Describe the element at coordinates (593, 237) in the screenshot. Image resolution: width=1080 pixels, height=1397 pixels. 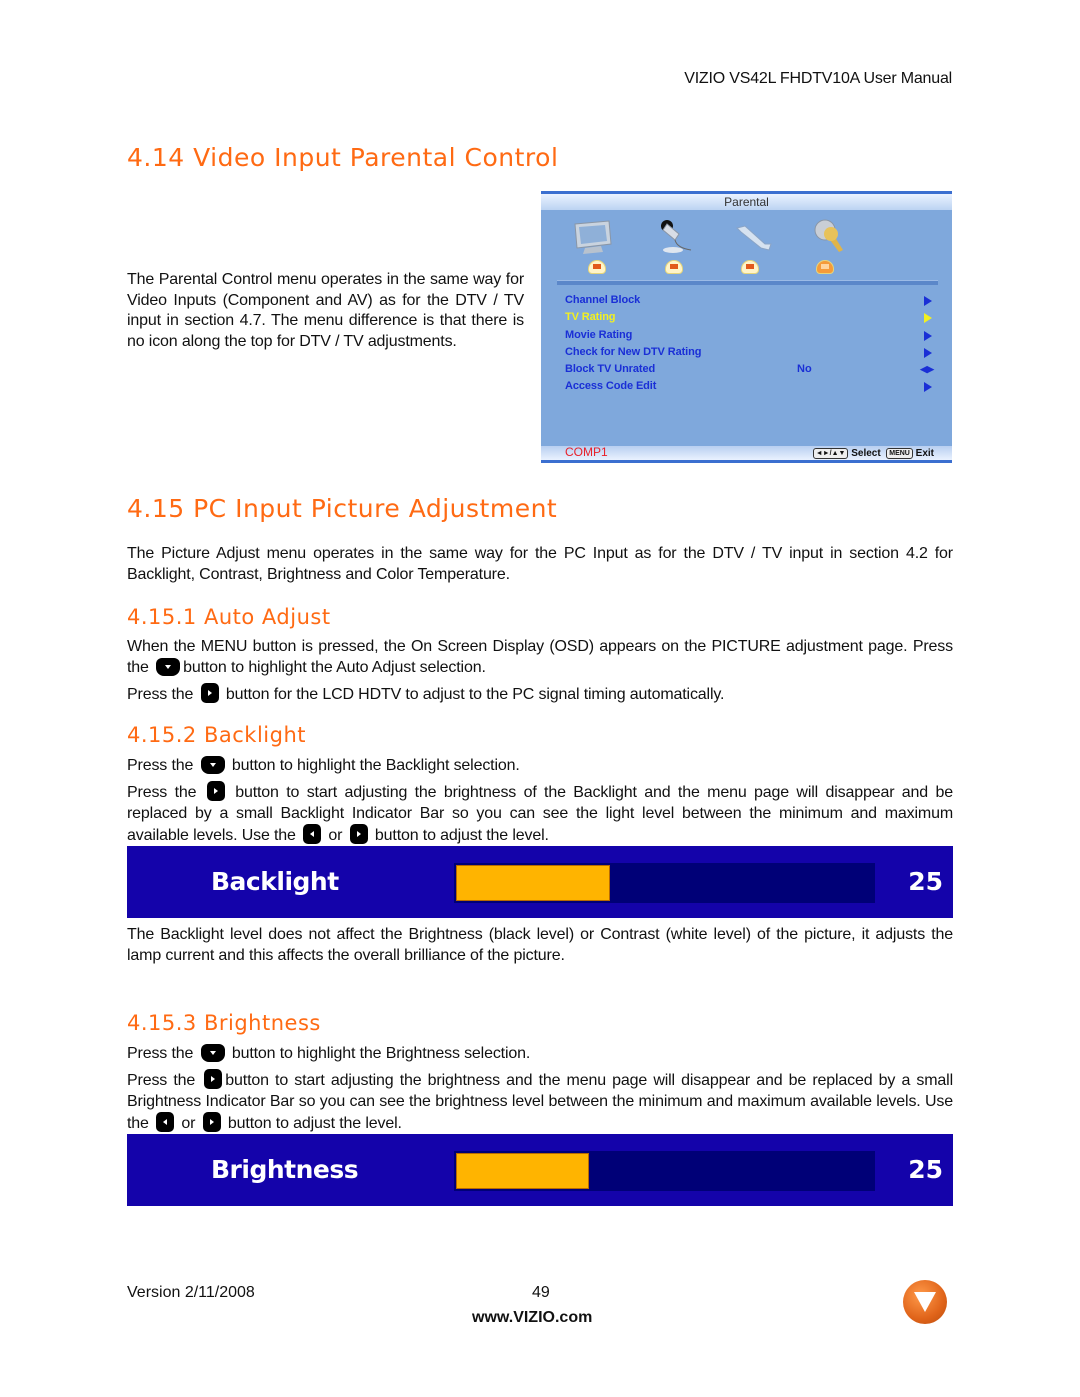
I see `tv-screen-icon` at that location.